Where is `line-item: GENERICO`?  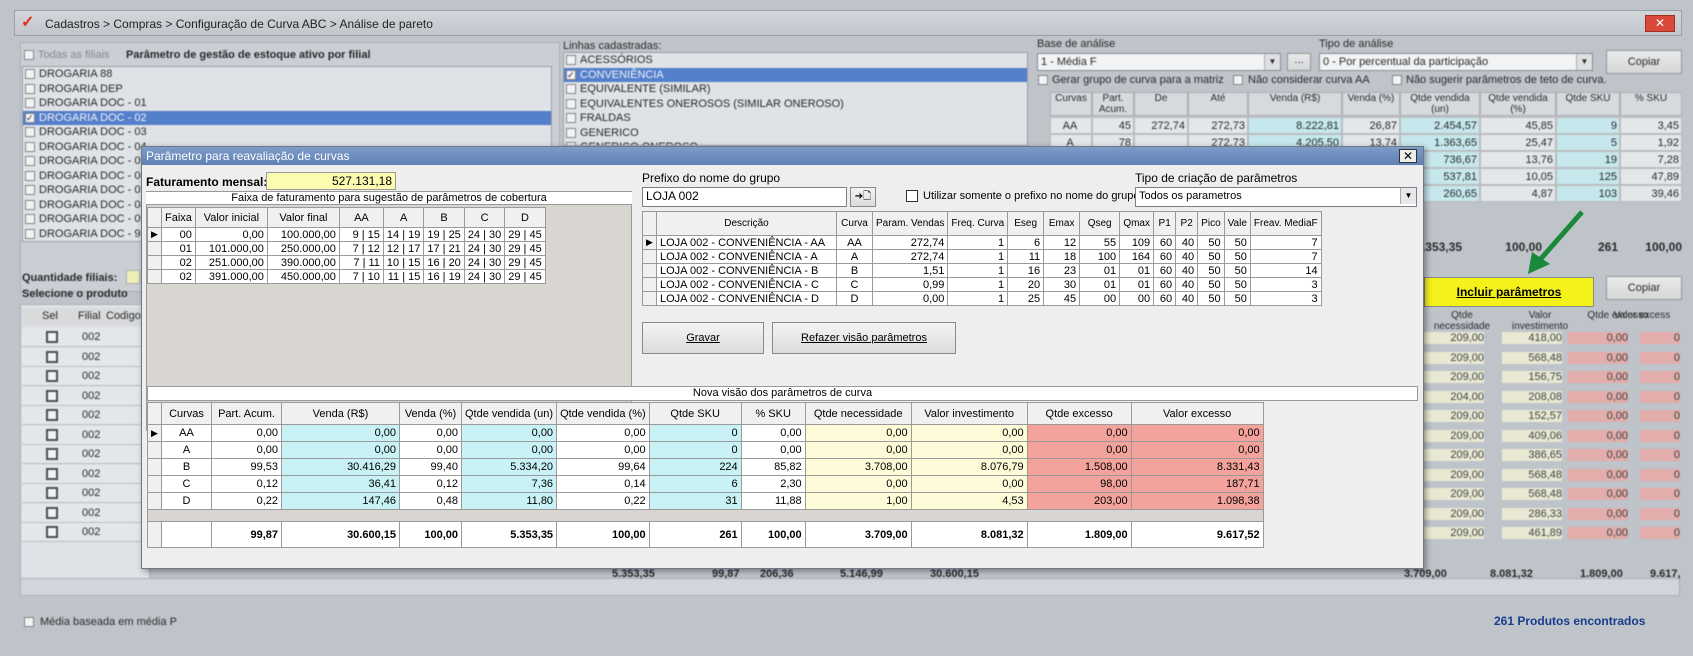
line-item: GENERICO is located at coordinates (795, 133).